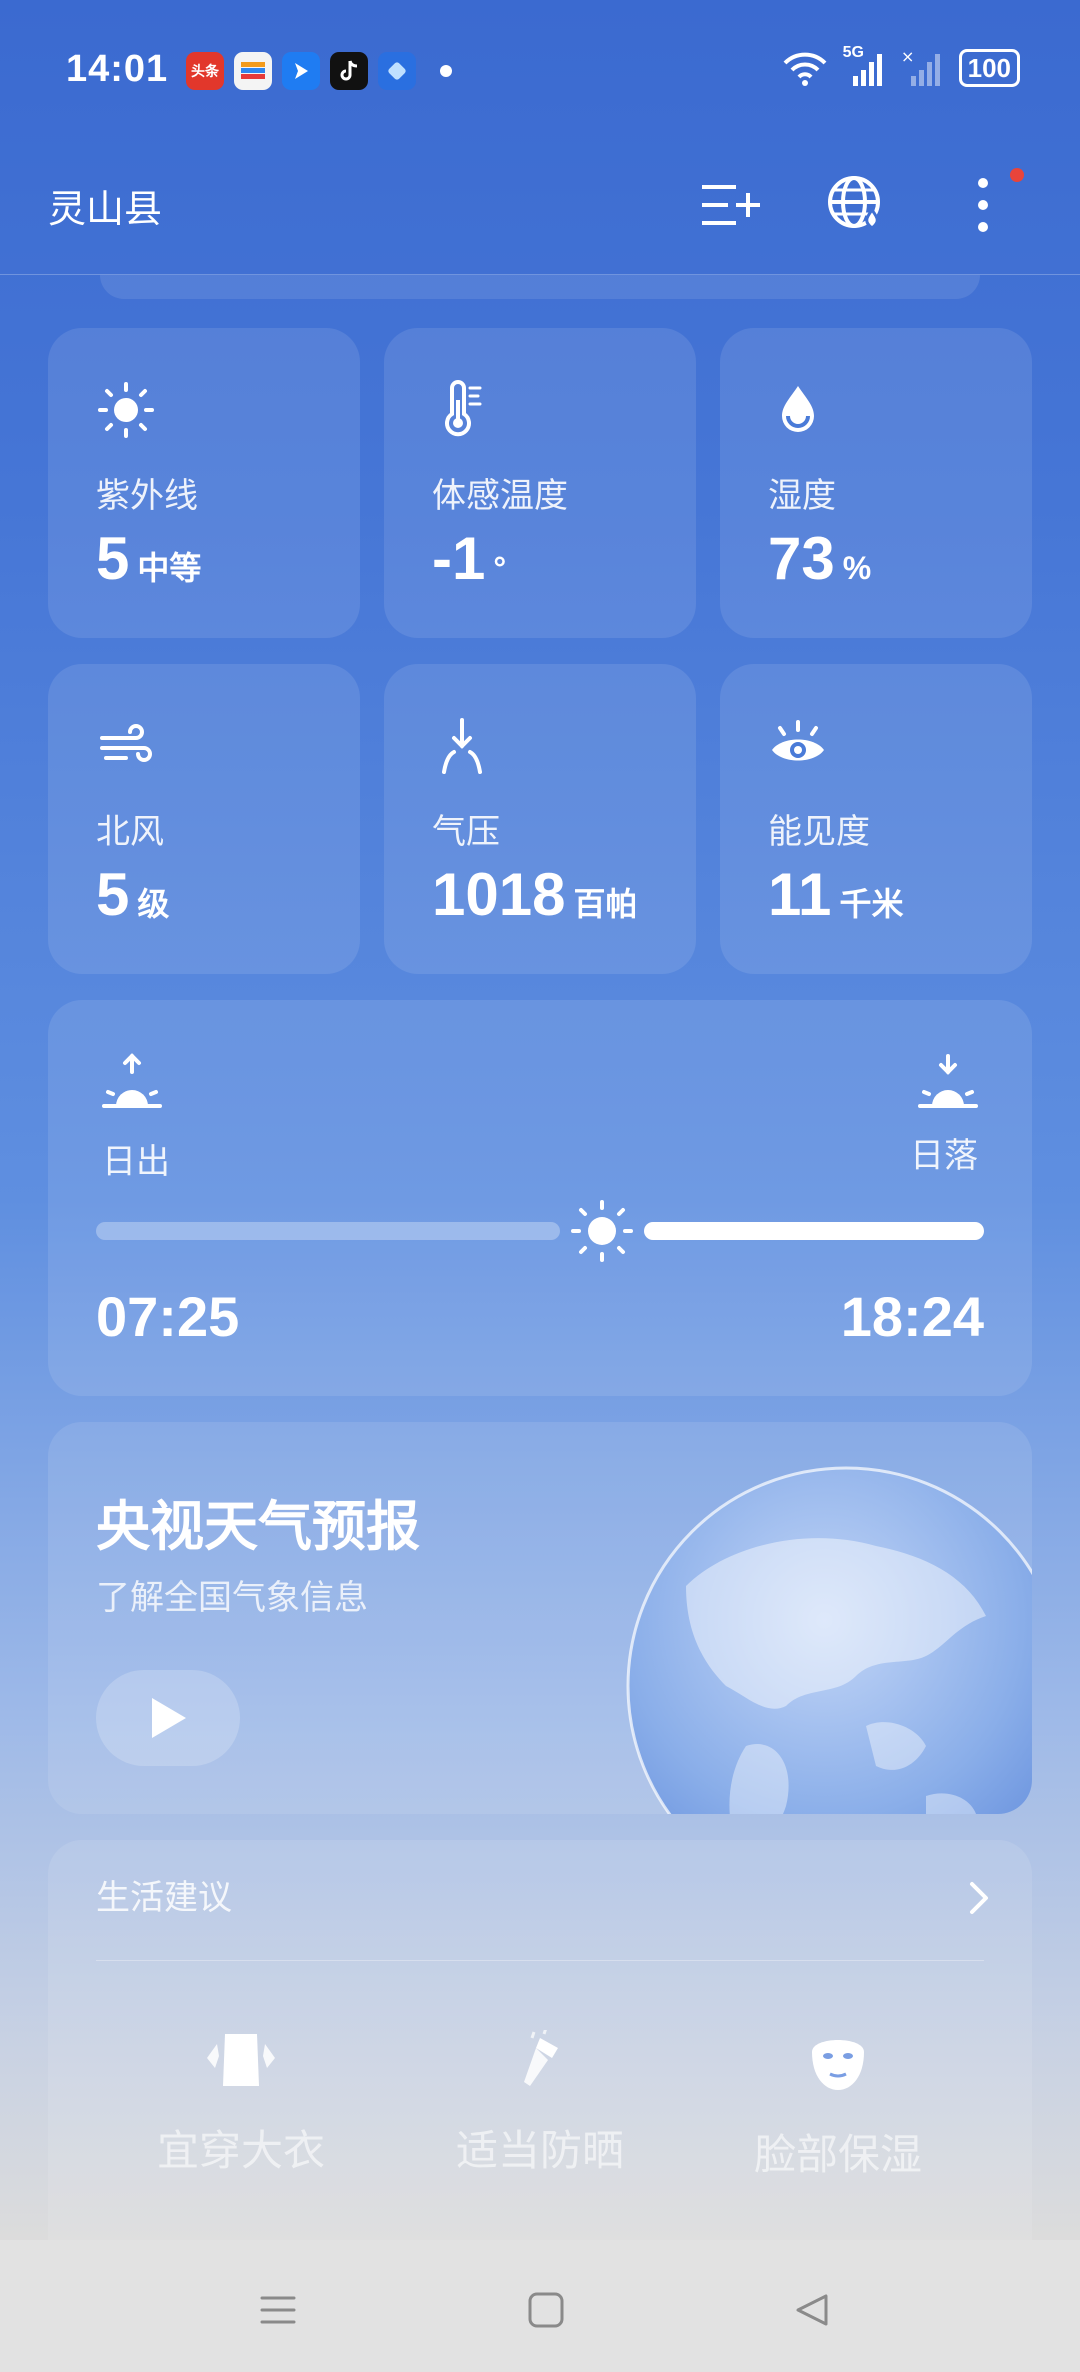 The image size is (1080, 2372). Describe the element at coordinates (133, 894) in the screenshot. I see `wind-value: 5级` at that location.